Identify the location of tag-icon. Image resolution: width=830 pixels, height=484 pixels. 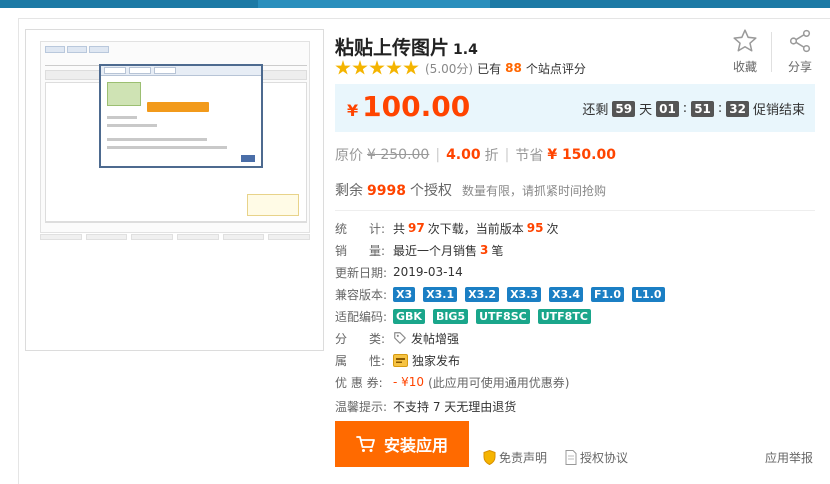
(400, 338).